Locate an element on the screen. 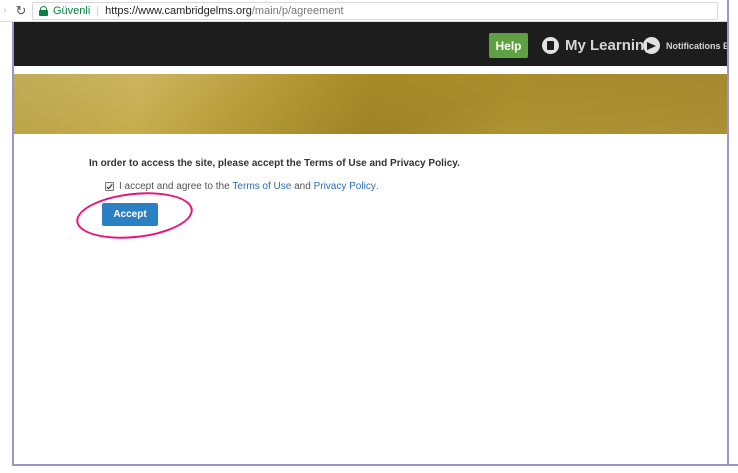 The width and height of the screenshot is (738, 473). lock-icon is located at coordinates (43, 10).